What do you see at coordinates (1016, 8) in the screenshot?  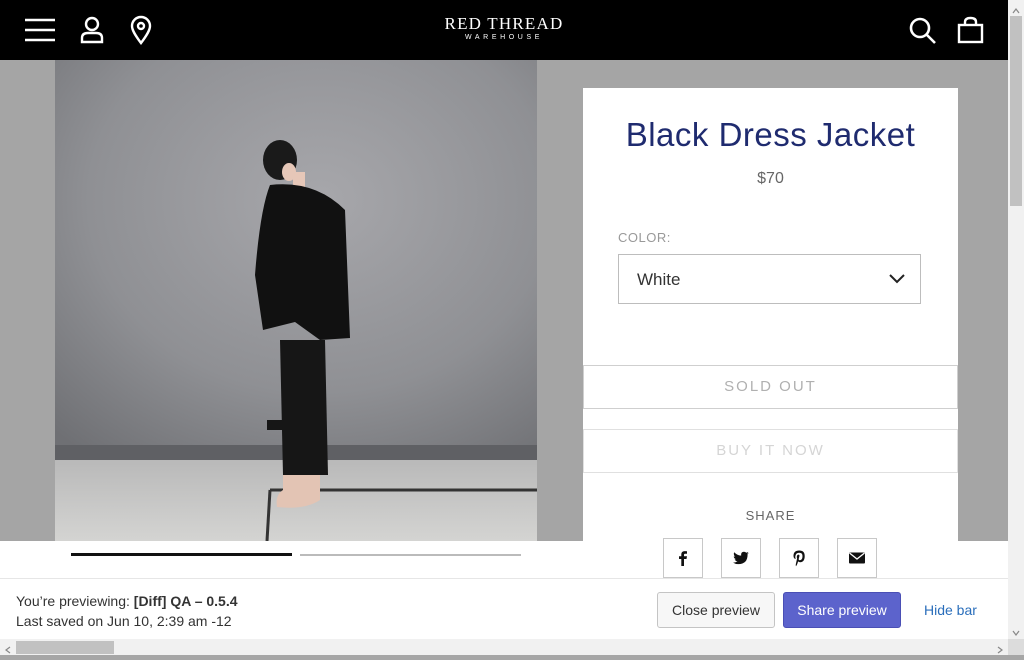 I see `scroll-up-arrow-icon` at bounding box center [1016, 8].